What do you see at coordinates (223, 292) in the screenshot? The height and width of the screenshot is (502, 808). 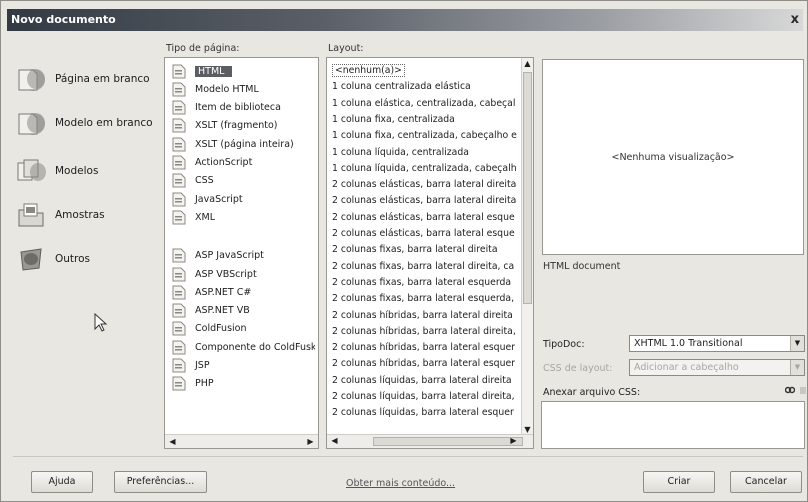 I see `page-type-label: ASP.NET C#` at bounding box center [223, 292].